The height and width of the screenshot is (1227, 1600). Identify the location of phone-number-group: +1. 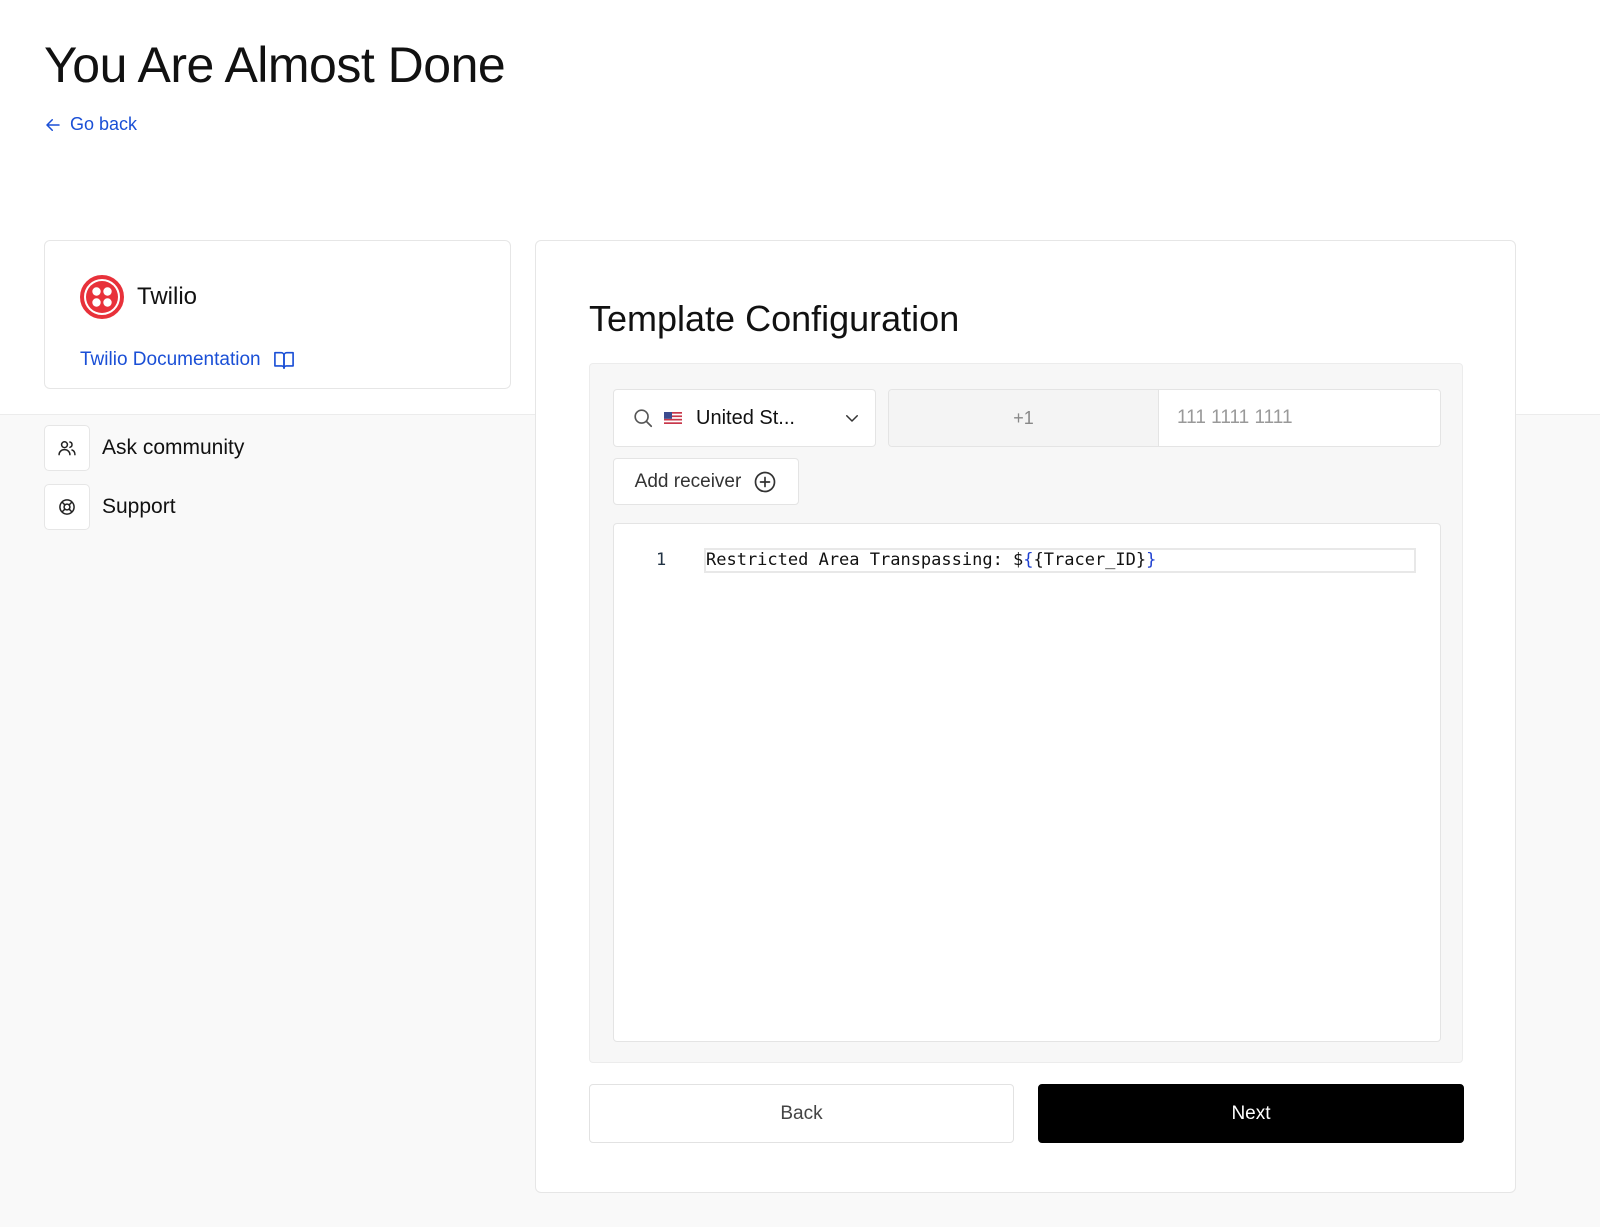
(1164, 418).